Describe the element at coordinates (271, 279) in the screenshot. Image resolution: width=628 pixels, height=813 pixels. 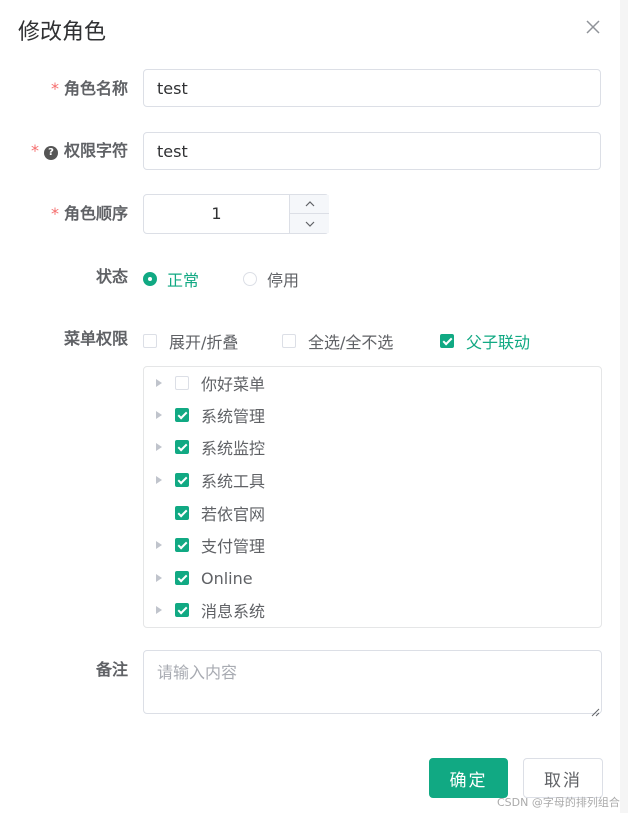
I see `status-radio-disabled: 停用` at that location.